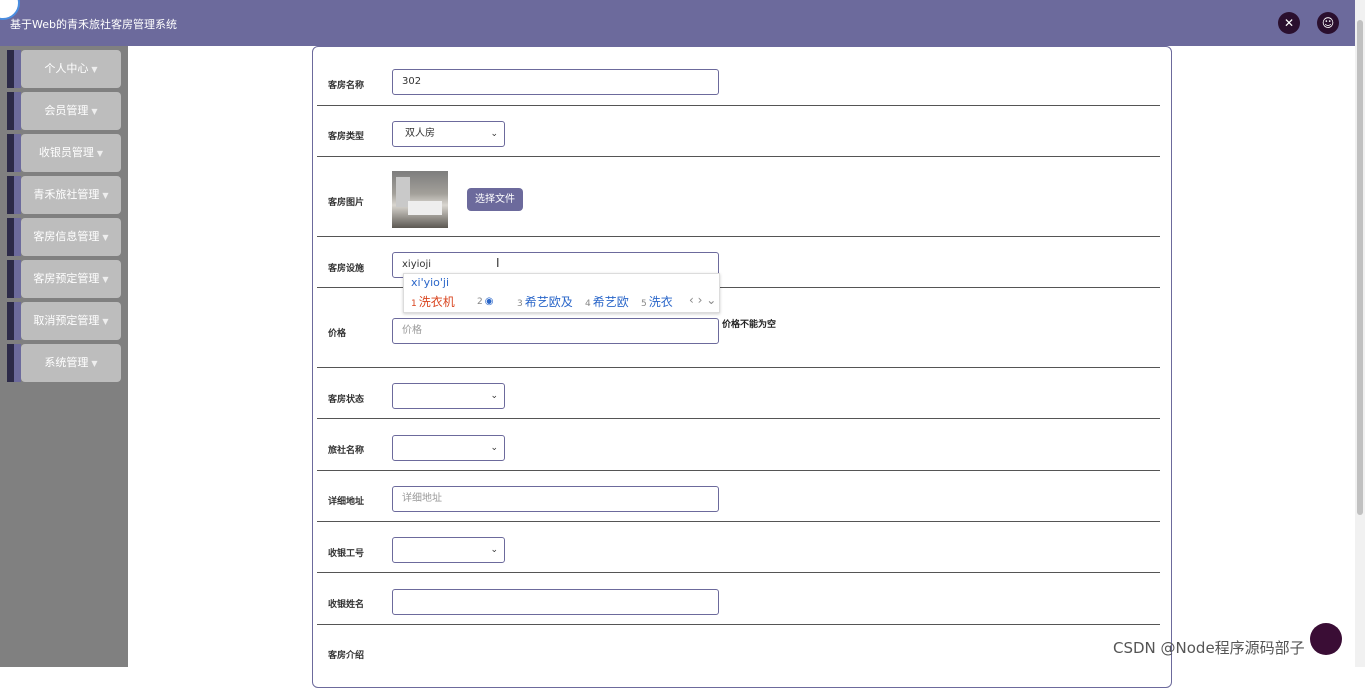  I want to click on room-name-label: 客房名称, so click(346, 86).